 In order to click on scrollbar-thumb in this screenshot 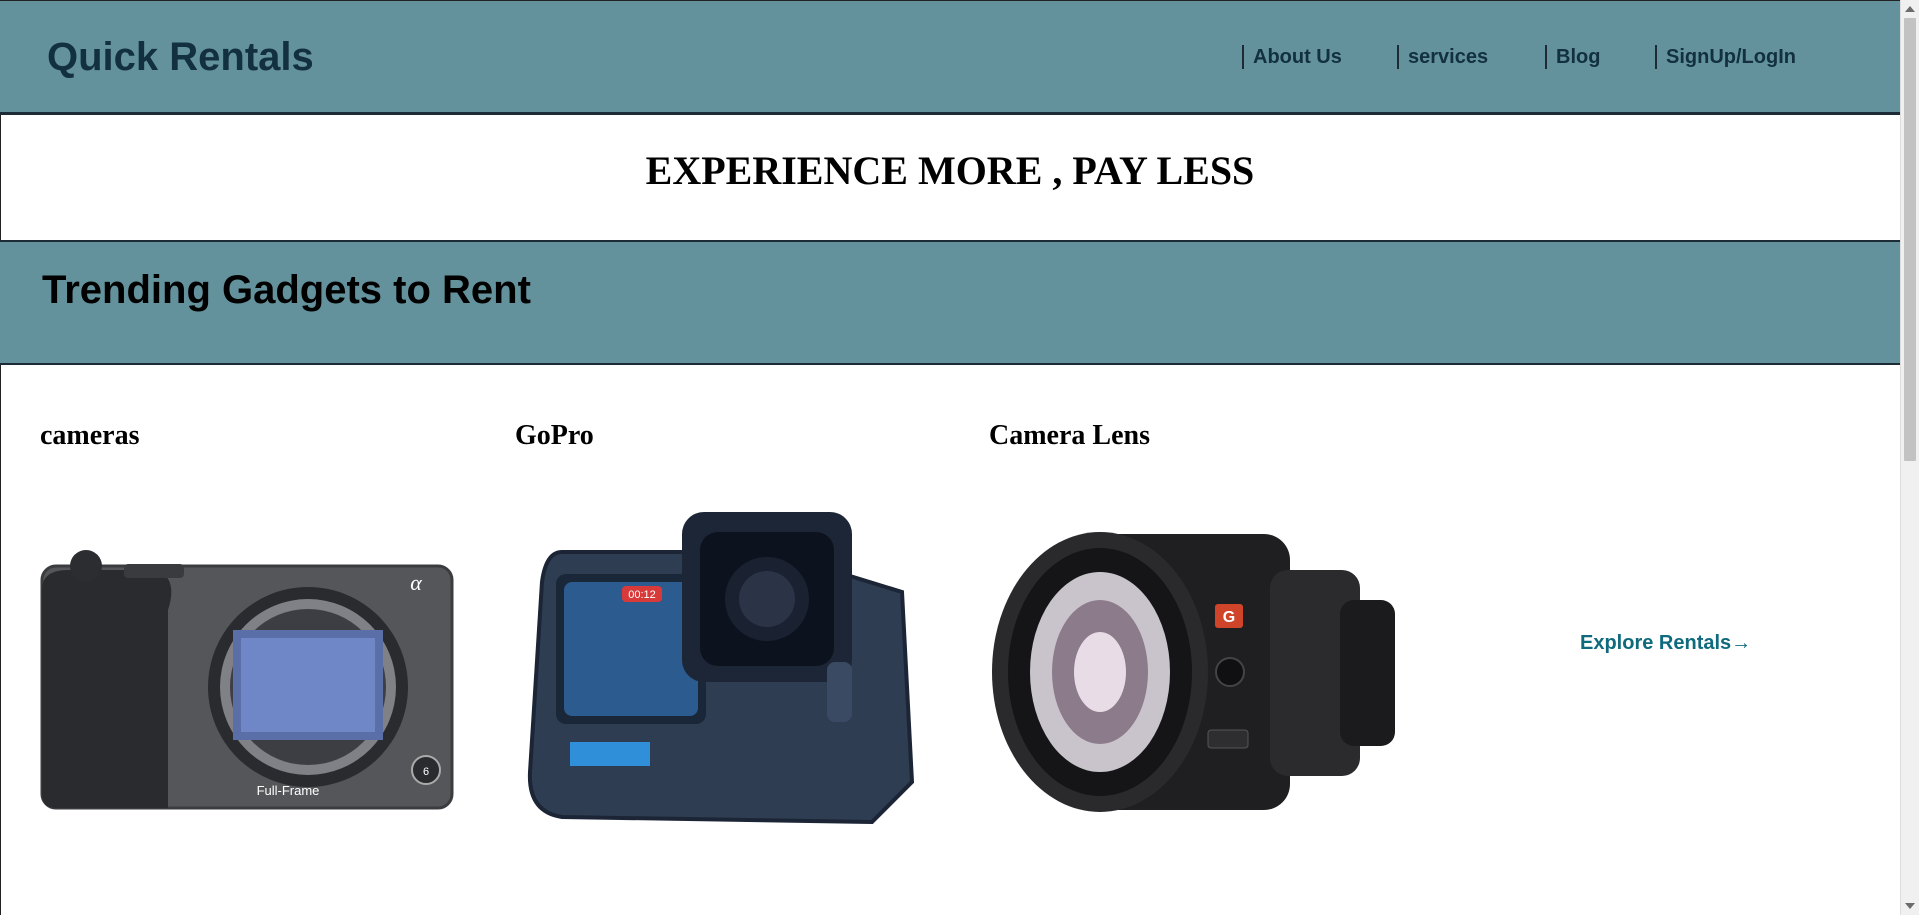, I will do `click(1910, 239)`.